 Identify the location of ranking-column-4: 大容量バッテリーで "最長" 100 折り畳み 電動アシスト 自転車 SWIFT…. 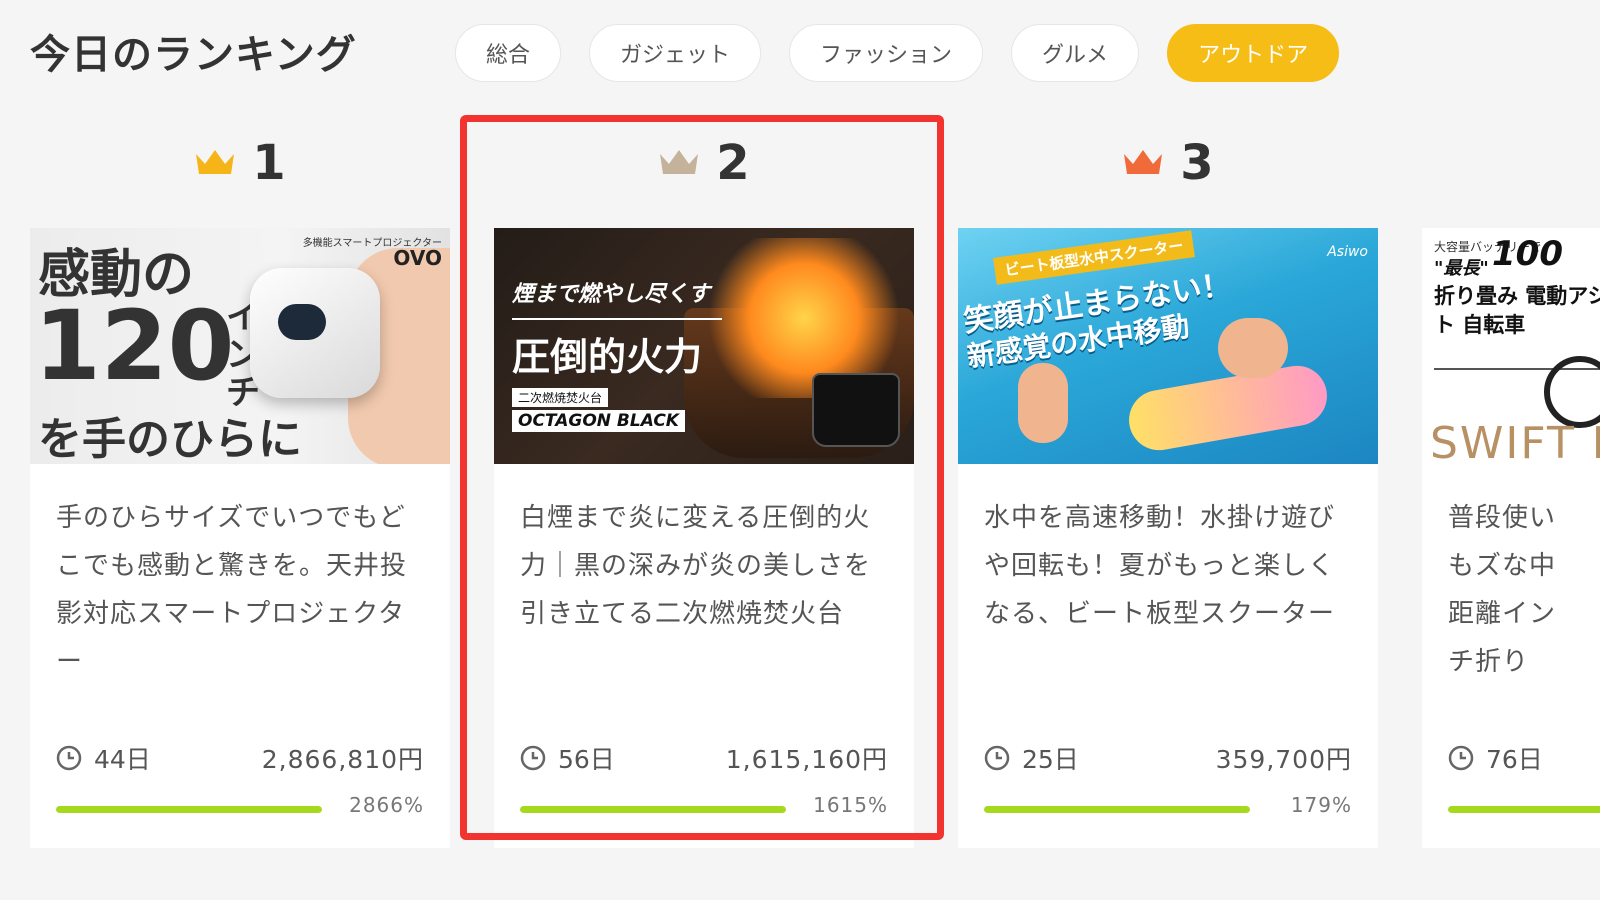
(1511, 450).